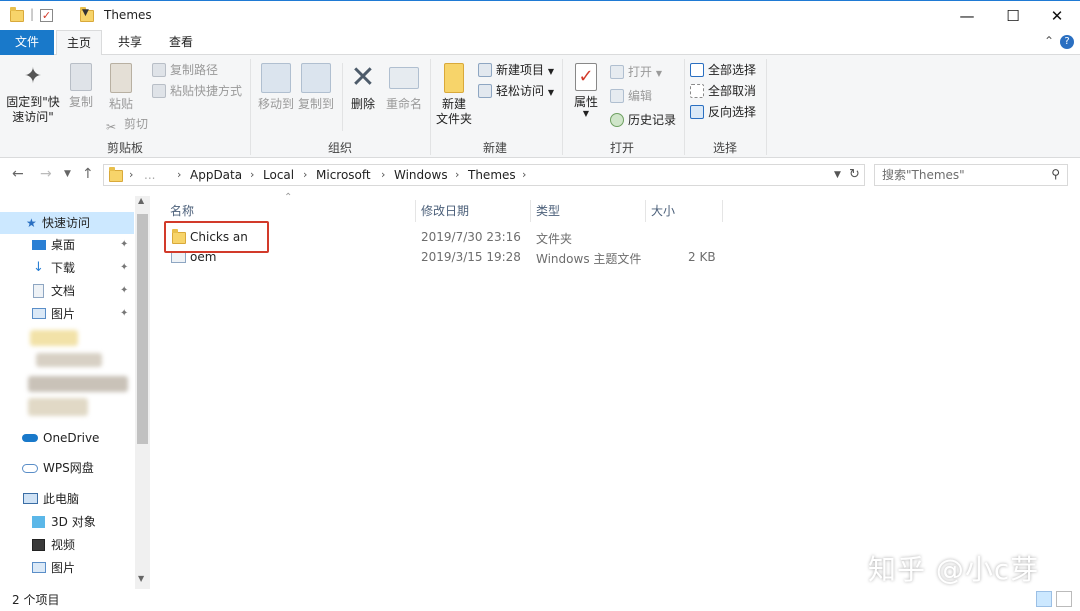  What do you see at coordinates (473, 211) in the screenshot?
I see `column-header-modified: 修改日期` at bounding box center [473, 211].